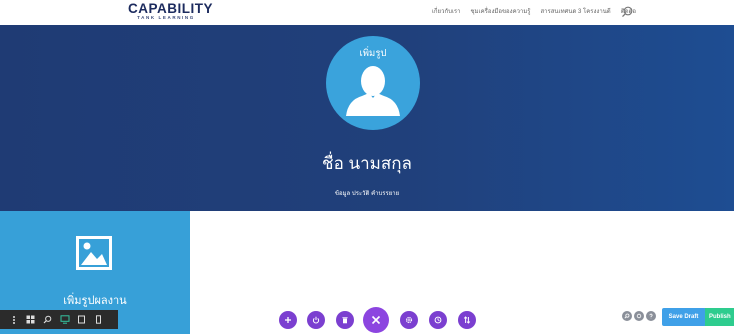 The image size is (734, 334). I want to click on nav-item-tools: ชุมเครื่องมือของความรู้, so click(501, 11).